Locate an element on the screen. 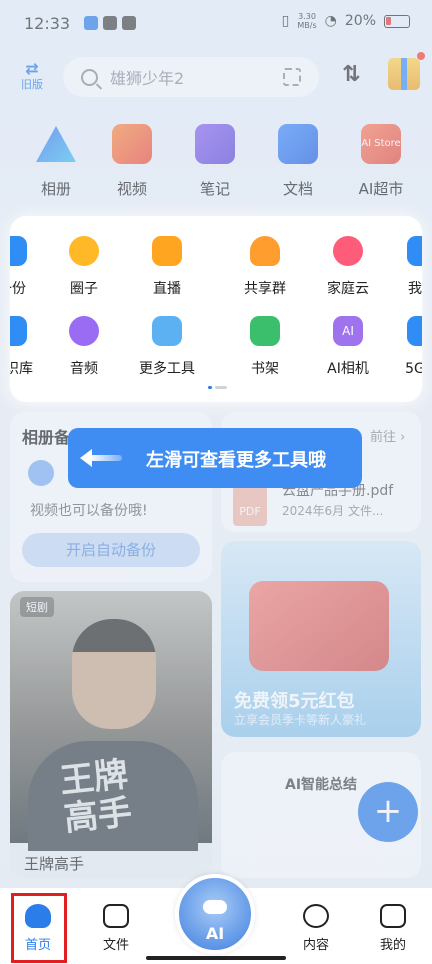 The width and height of the screenshot is (432, 964). swipe-hint-tooltip: 左滑可查看更多工具哦 is located at coordinates (215, 458).